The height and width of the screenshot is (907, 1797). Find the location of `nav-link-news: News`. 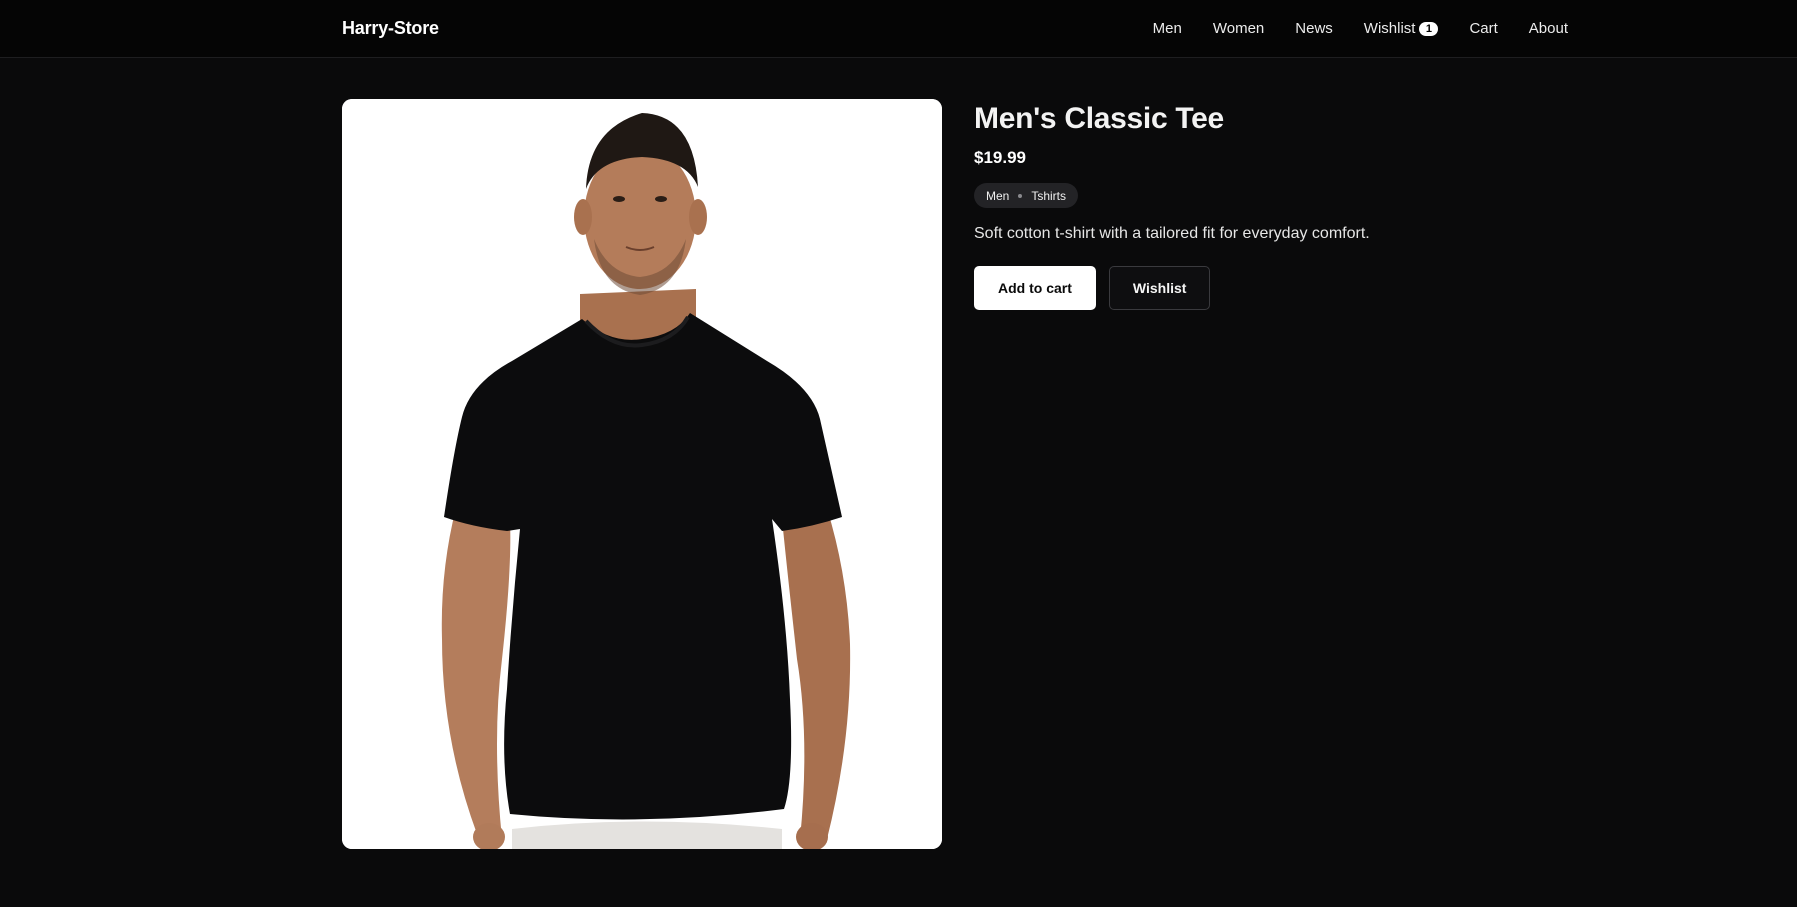

nav-link-news: News is located at coordinates (1314, 28).